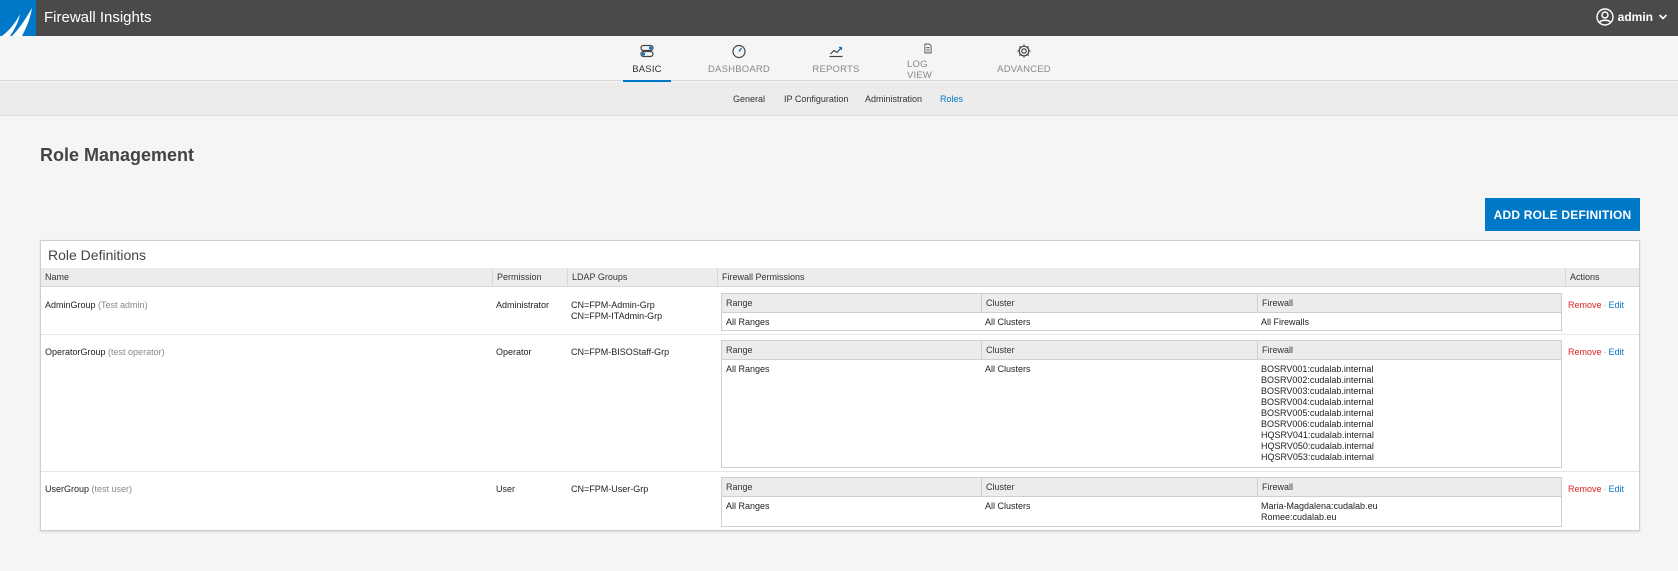  I want to click on document-icon, so click(928, 48).